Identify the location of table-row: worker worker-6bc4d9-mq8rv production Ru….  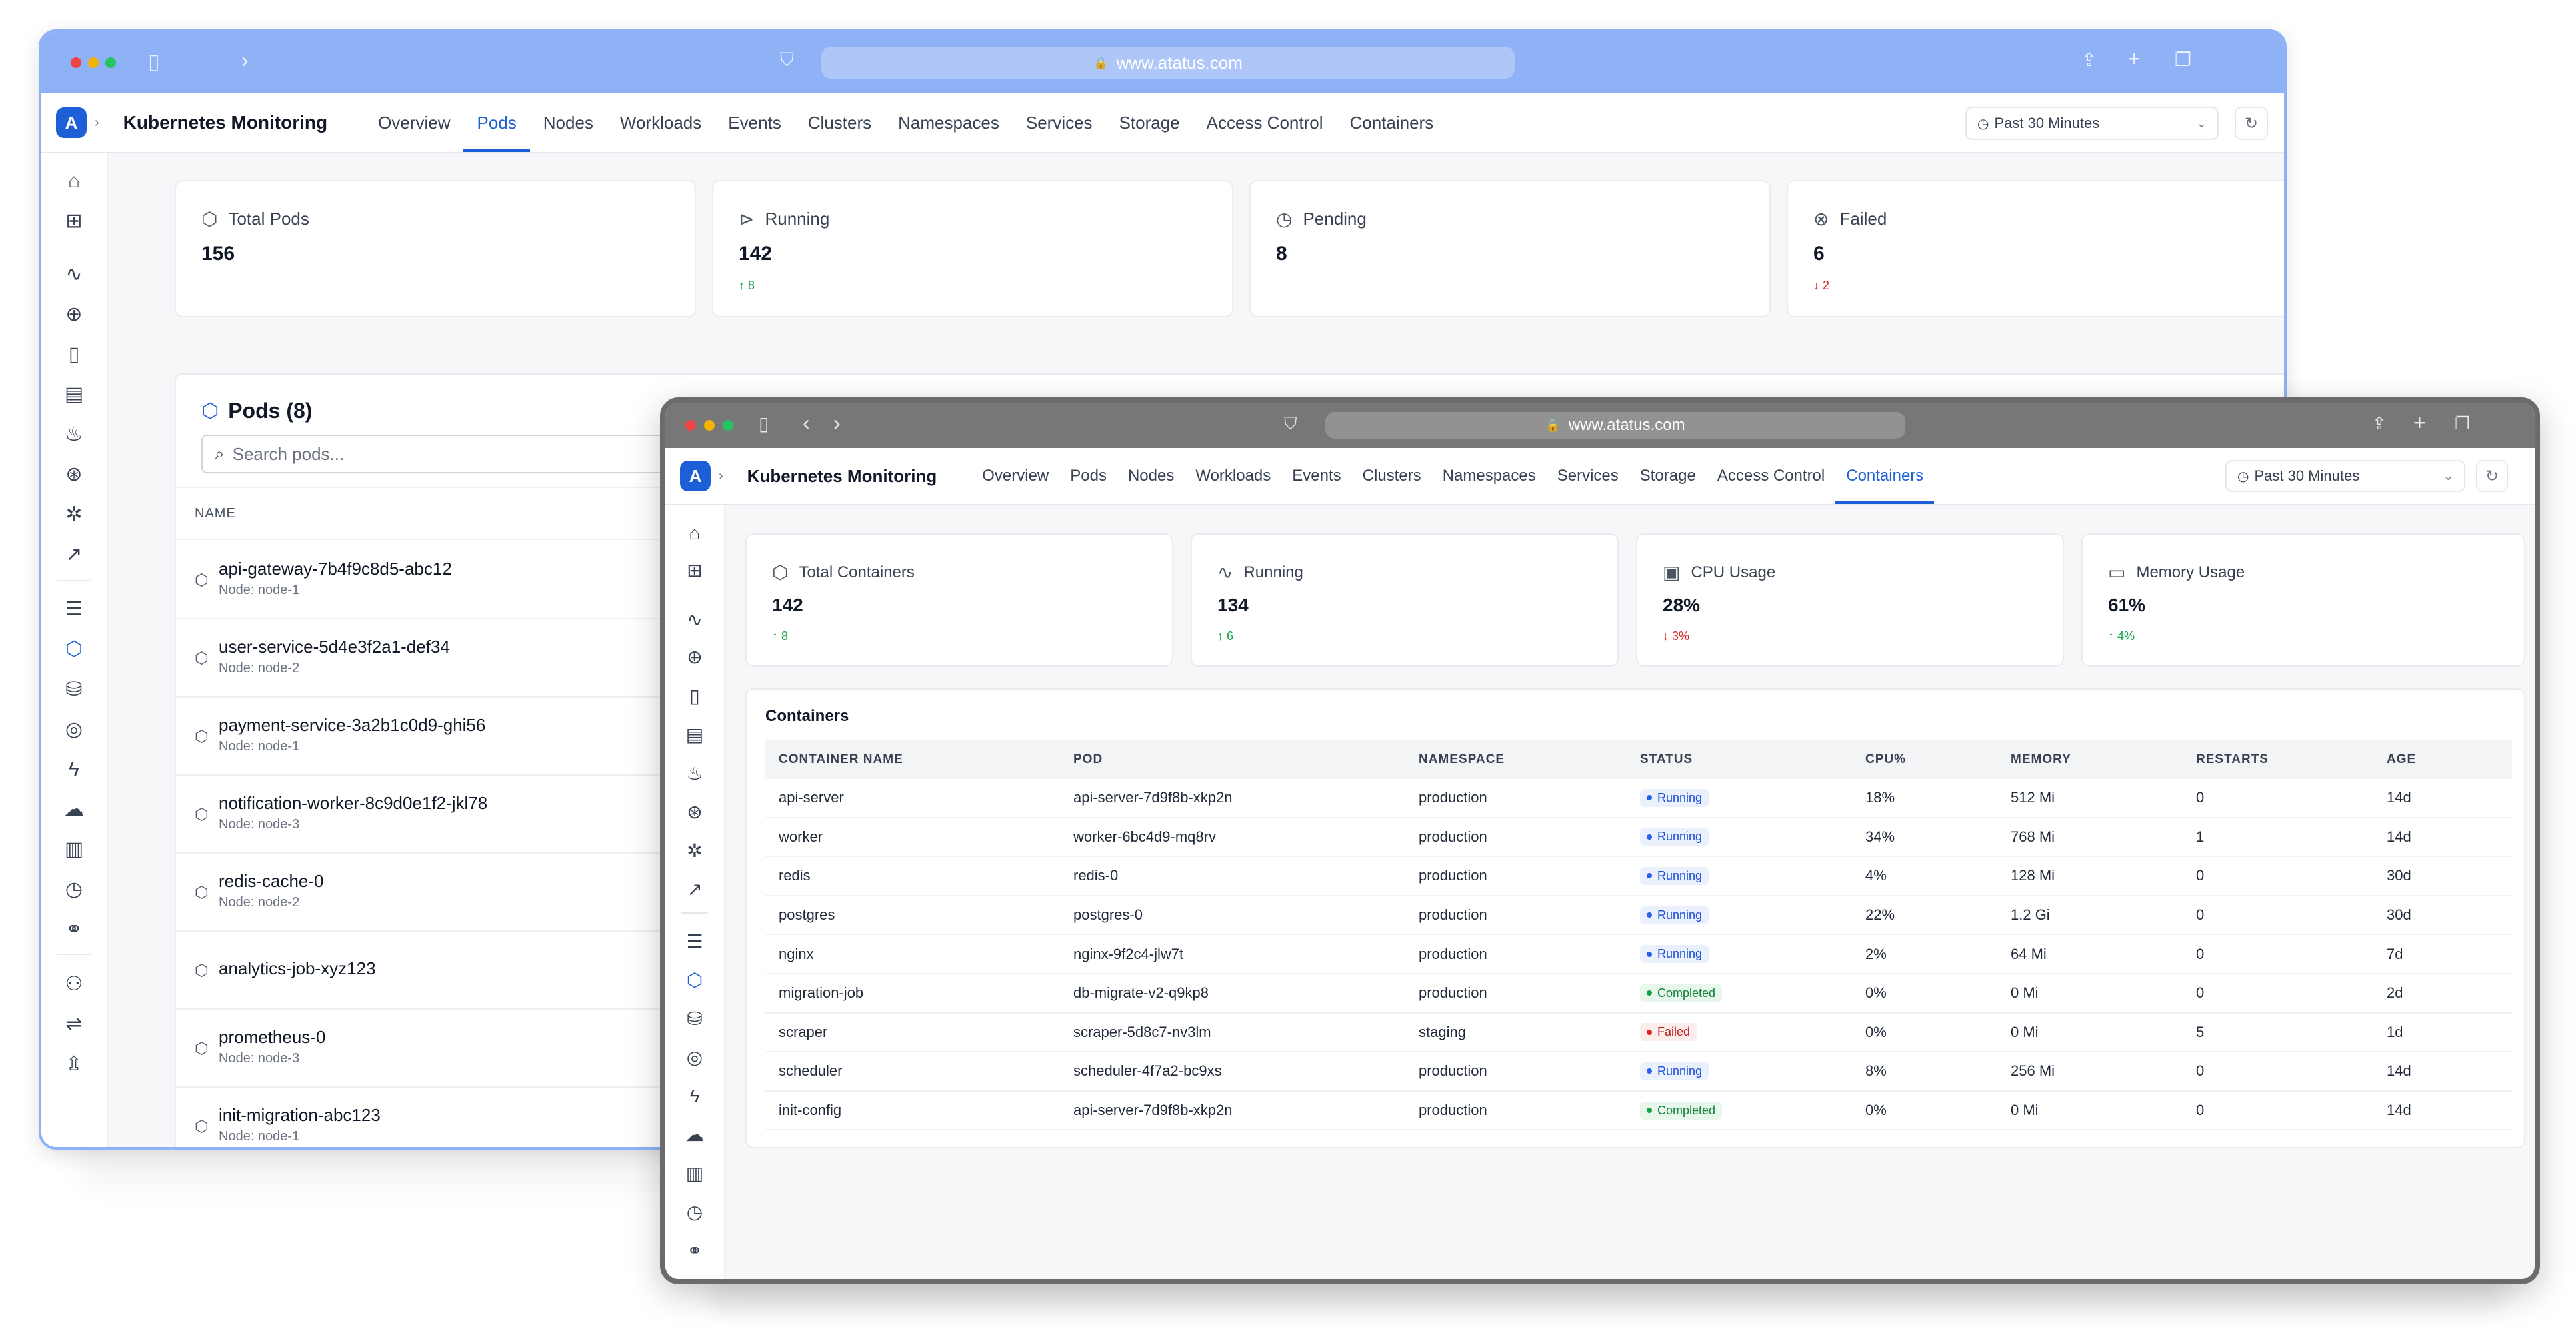
(1638, 838).